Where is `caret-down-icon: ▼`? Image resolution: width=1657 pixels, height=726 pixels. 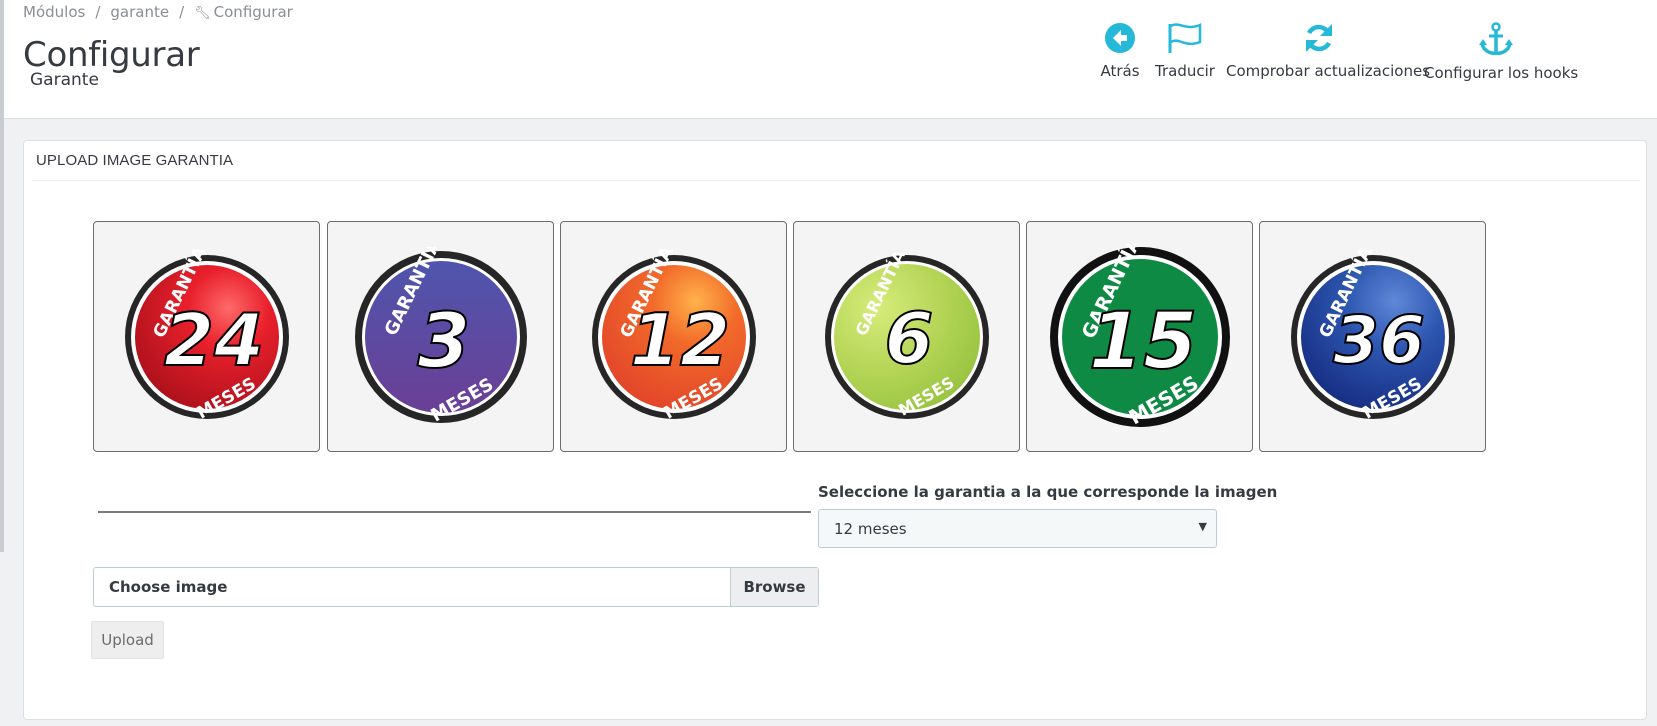
caret-down-icon: ▼ is located at coordinates (1202, 526).